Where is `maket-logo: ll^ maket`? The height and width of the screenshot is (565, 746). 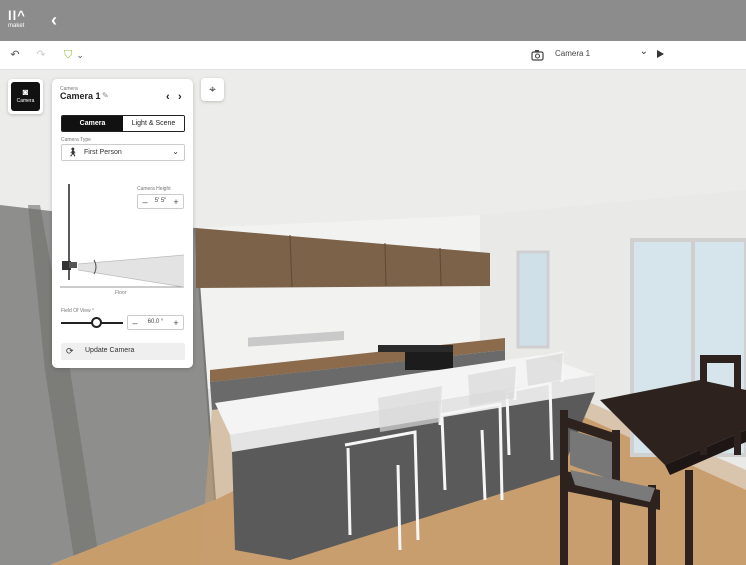 maket-logo: ll^ maket is located at coordinates (20, 21).